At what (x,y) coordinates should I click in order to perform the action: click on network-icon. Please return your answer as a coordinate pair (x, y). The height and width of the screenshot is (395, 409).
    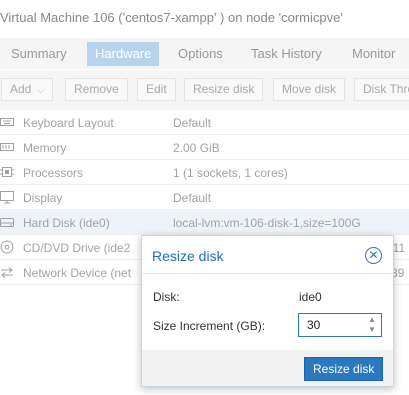
    Looking at the image, I should click on (7, 272).